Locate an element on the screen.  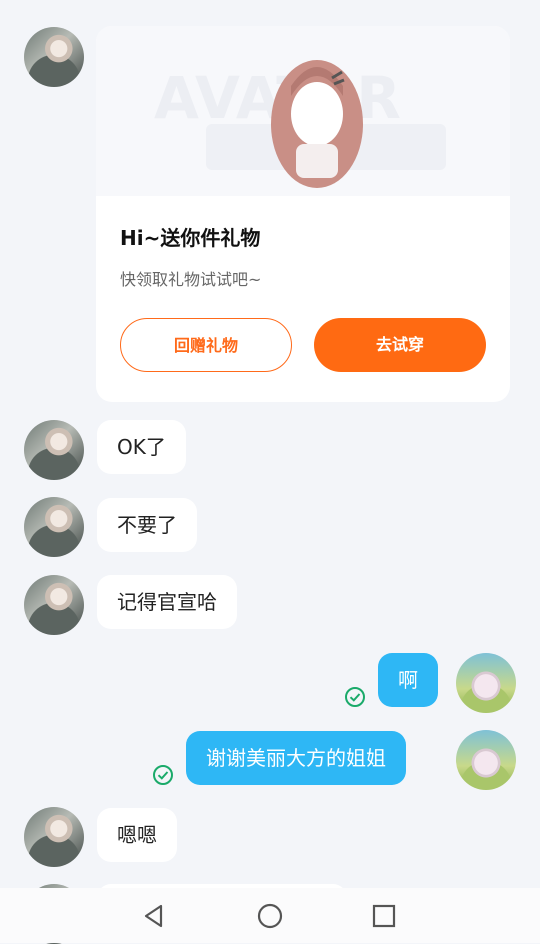
message-bubble-received: OK了 is located at coordinates (141, 447).